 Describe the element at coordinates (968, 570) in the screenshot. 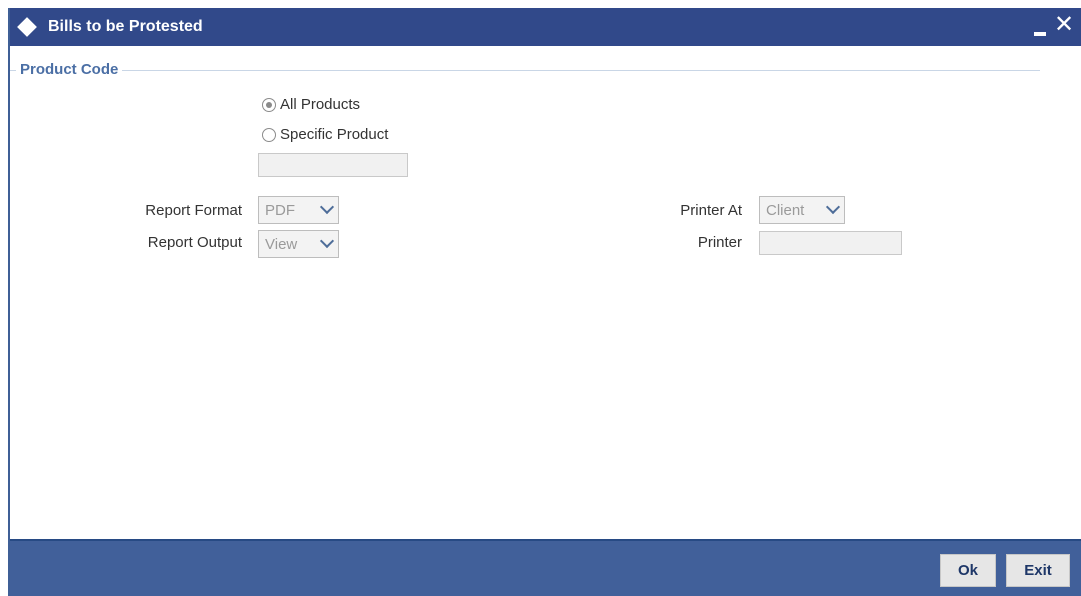

I see `ok-button: Ok` at that location.